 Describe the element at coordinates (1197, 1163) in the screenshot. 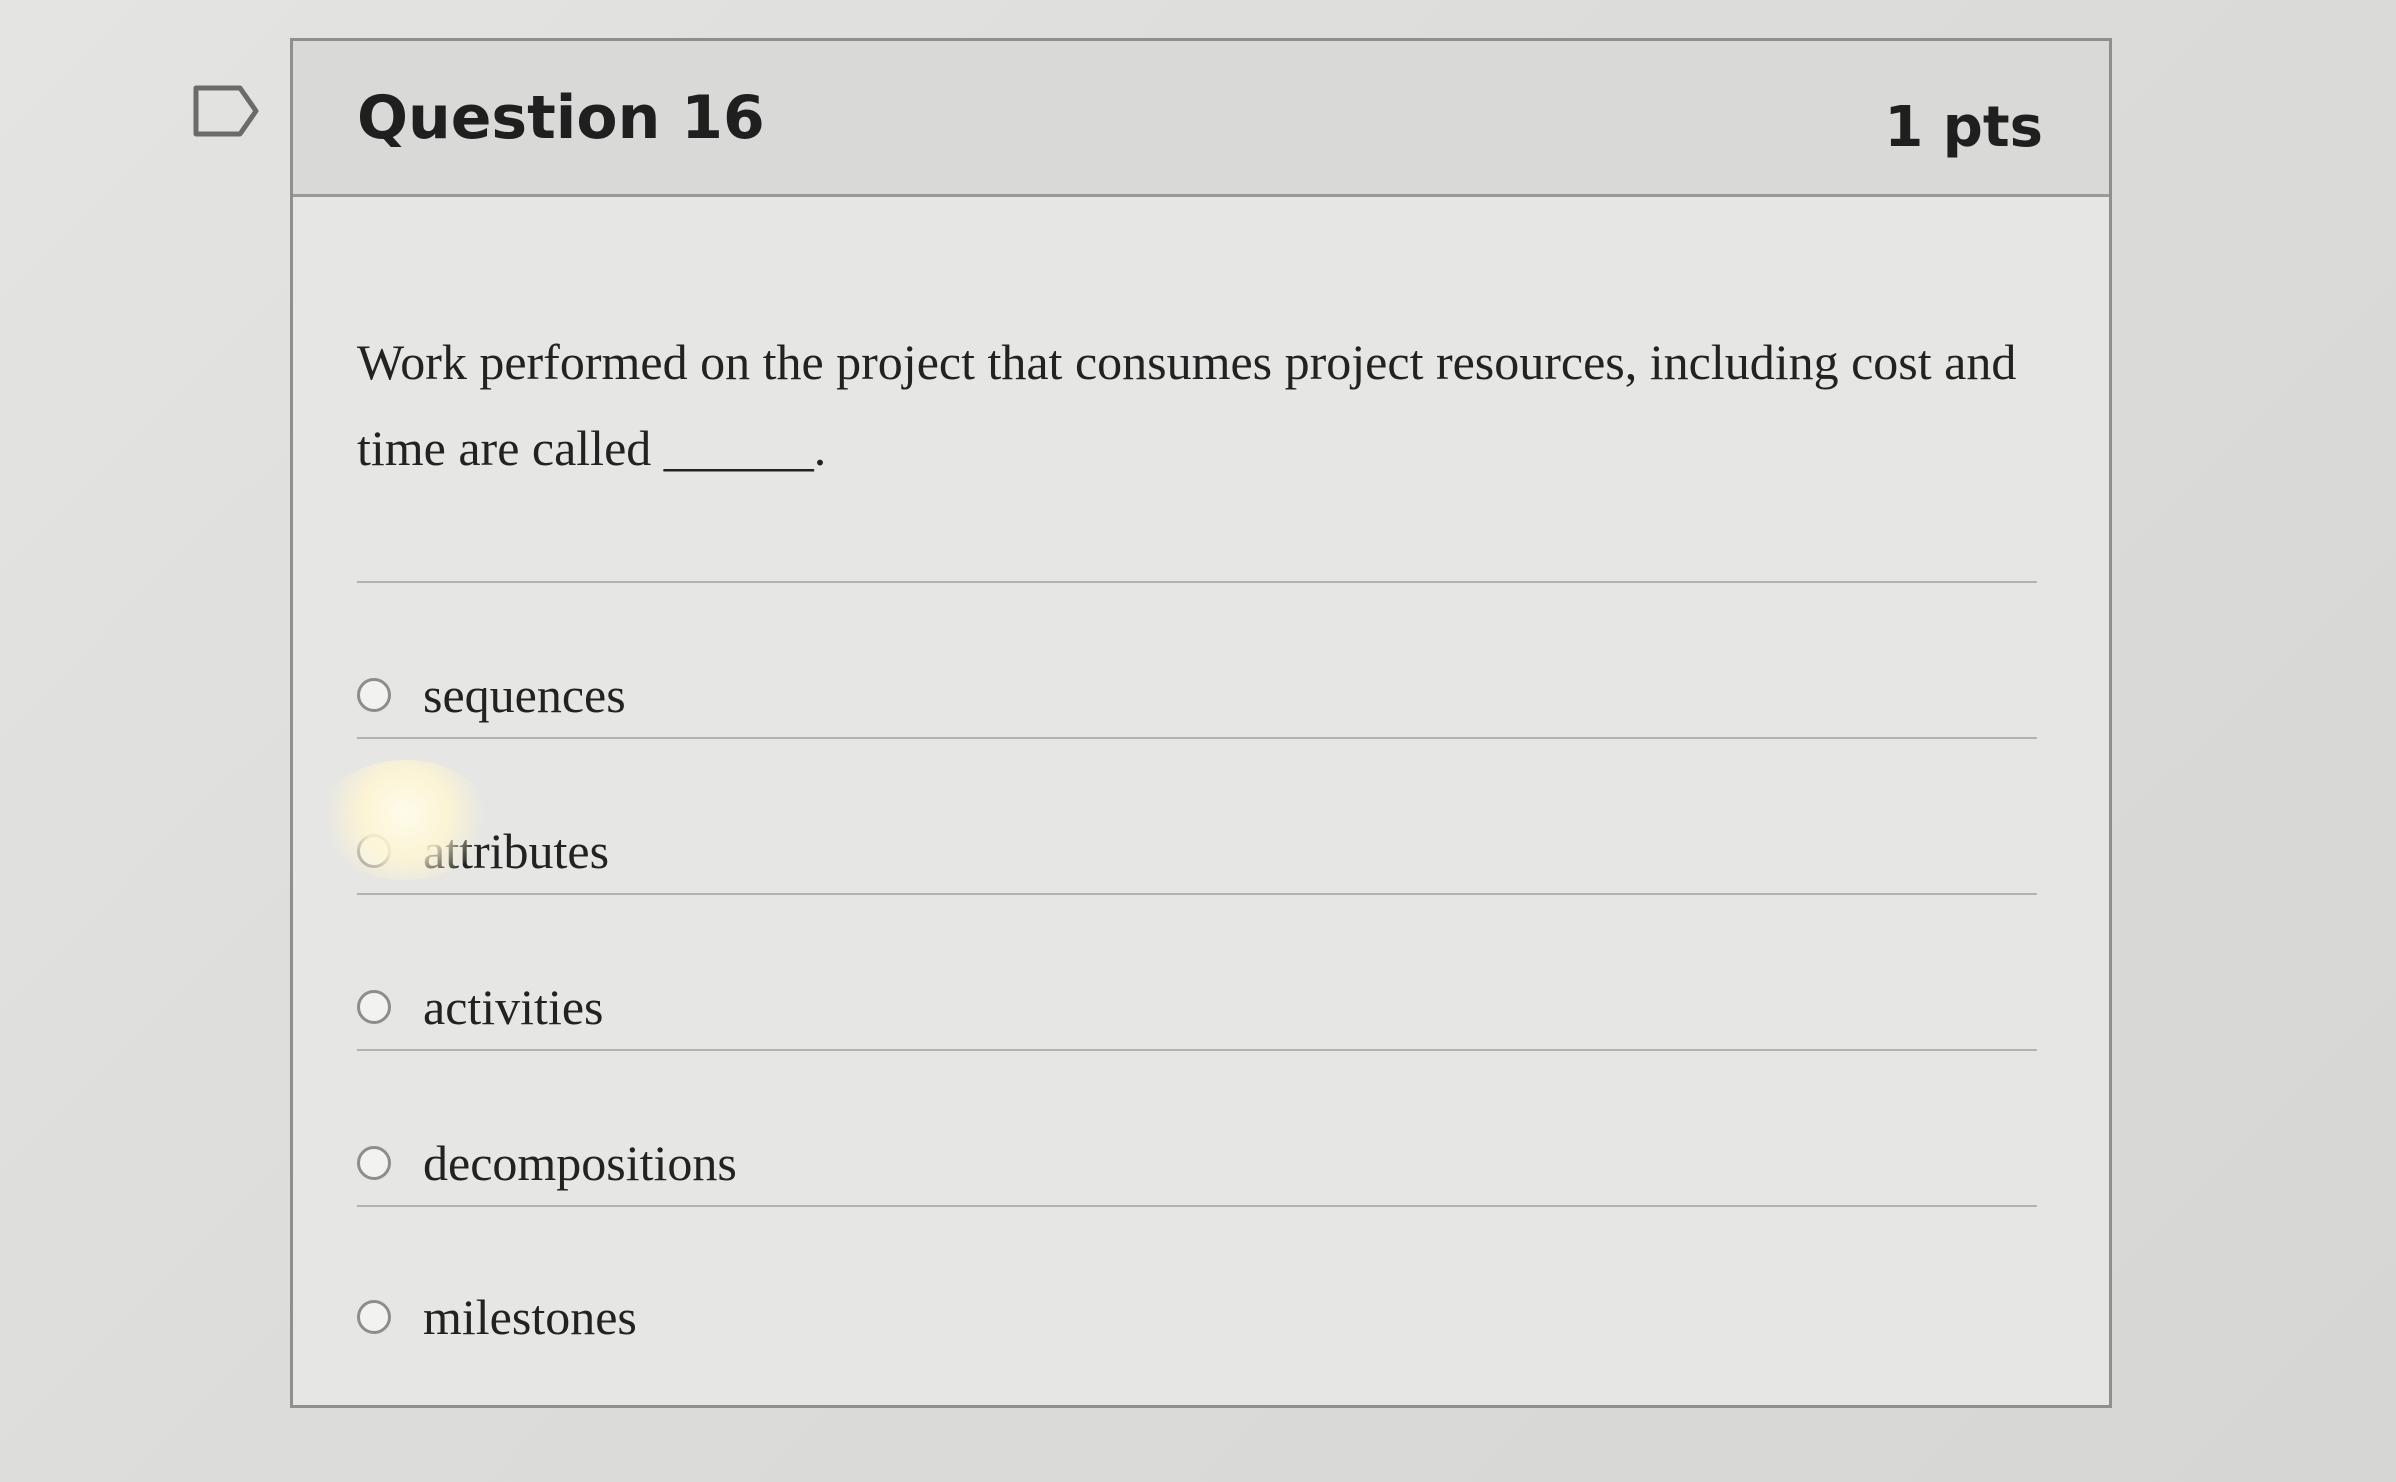

I see `answer-option-decompositions: decompositions` at that location.